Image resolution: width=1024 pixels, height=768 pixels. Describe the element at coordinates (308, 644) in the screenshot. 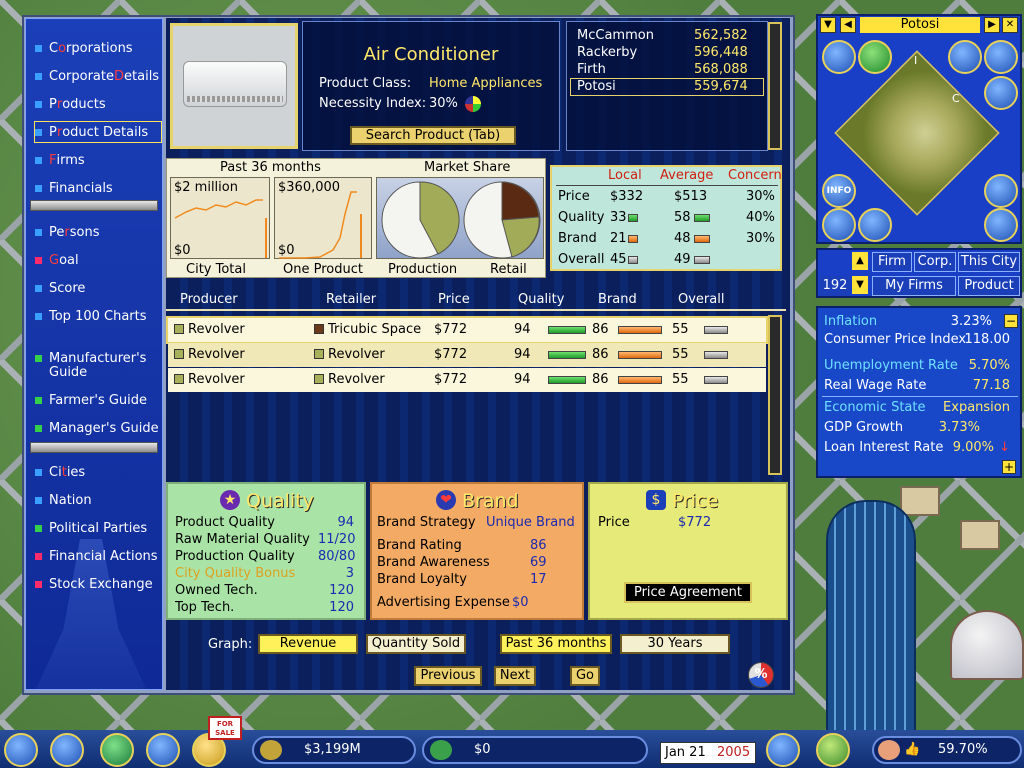

I see `revenue-button: Revenue` at that location.